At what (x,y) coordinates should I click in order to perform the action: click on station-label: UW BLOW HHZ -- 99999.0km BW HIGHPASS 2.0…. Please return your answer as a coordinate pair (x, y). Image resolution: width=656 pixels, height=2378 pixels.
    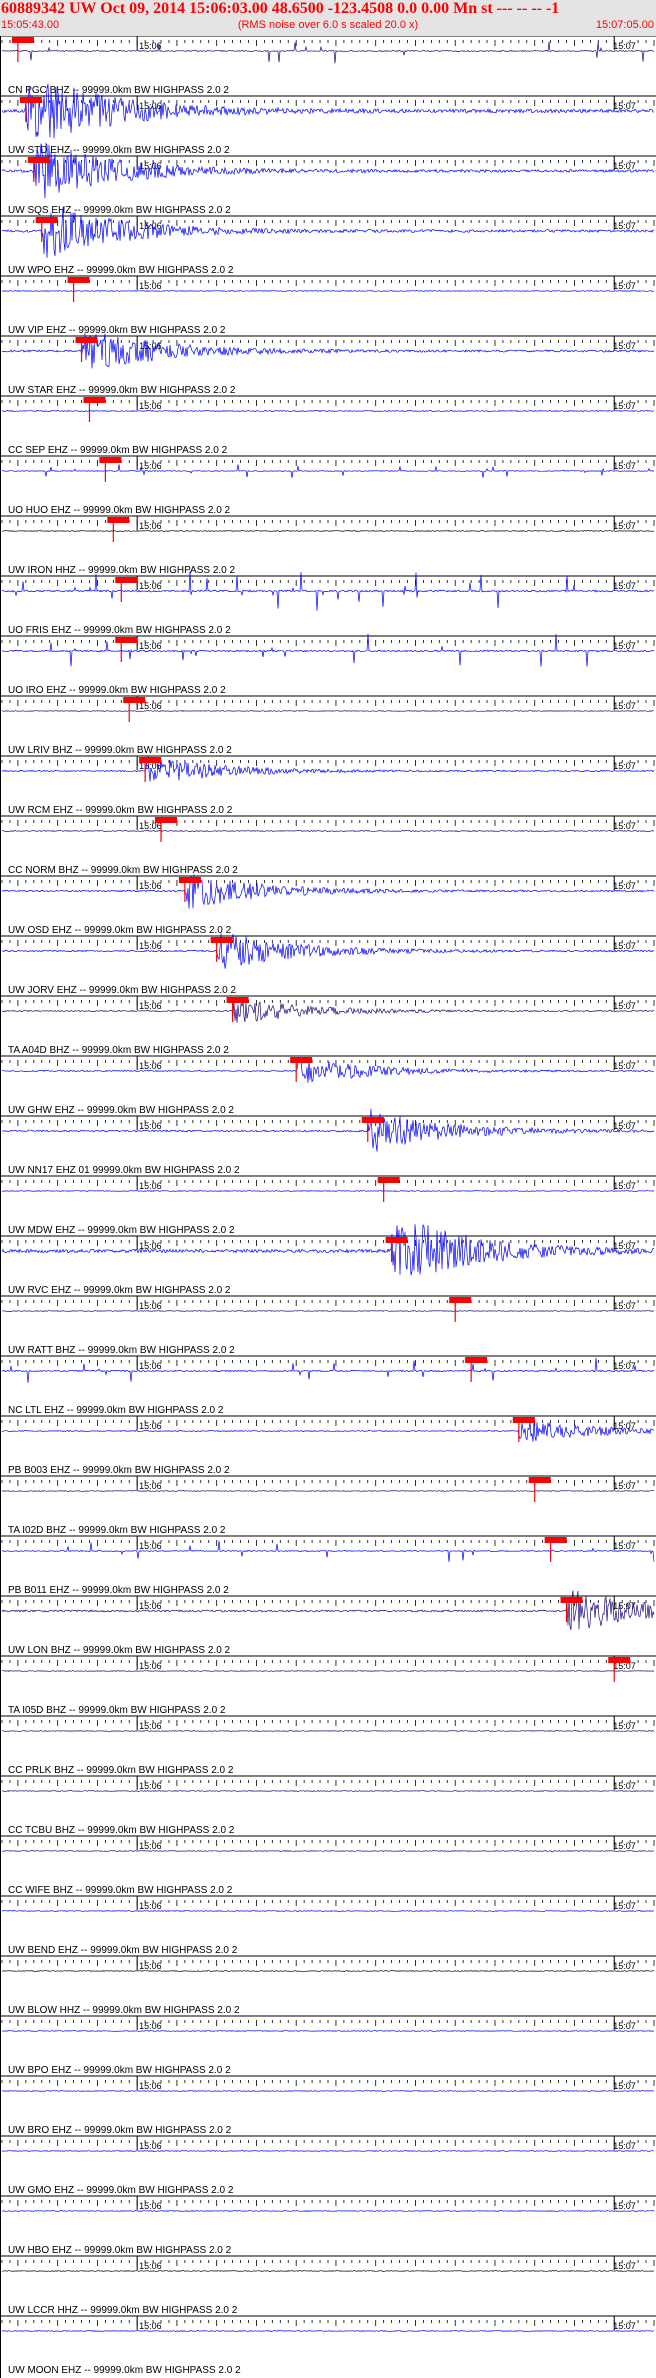
    Looking at the image, I should click on (124, 2010).